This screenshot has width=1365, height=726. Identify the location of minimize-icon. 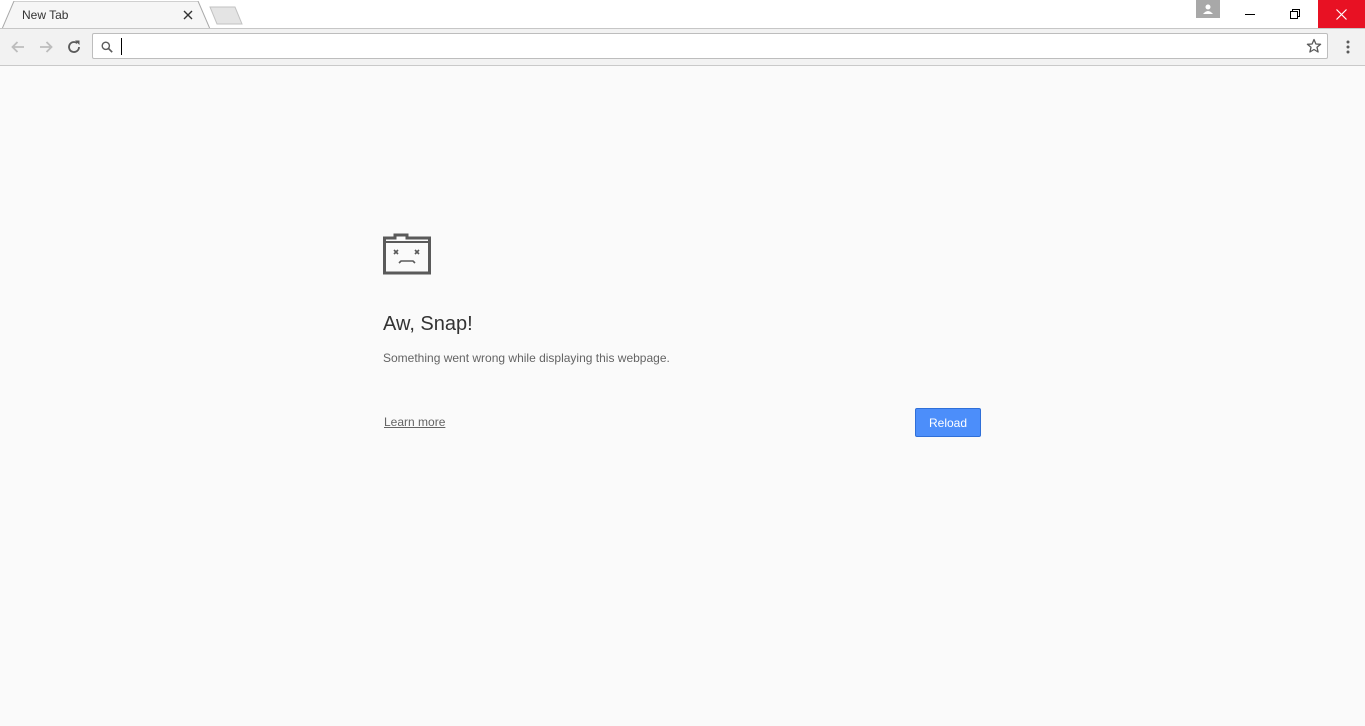
(1249, 14).